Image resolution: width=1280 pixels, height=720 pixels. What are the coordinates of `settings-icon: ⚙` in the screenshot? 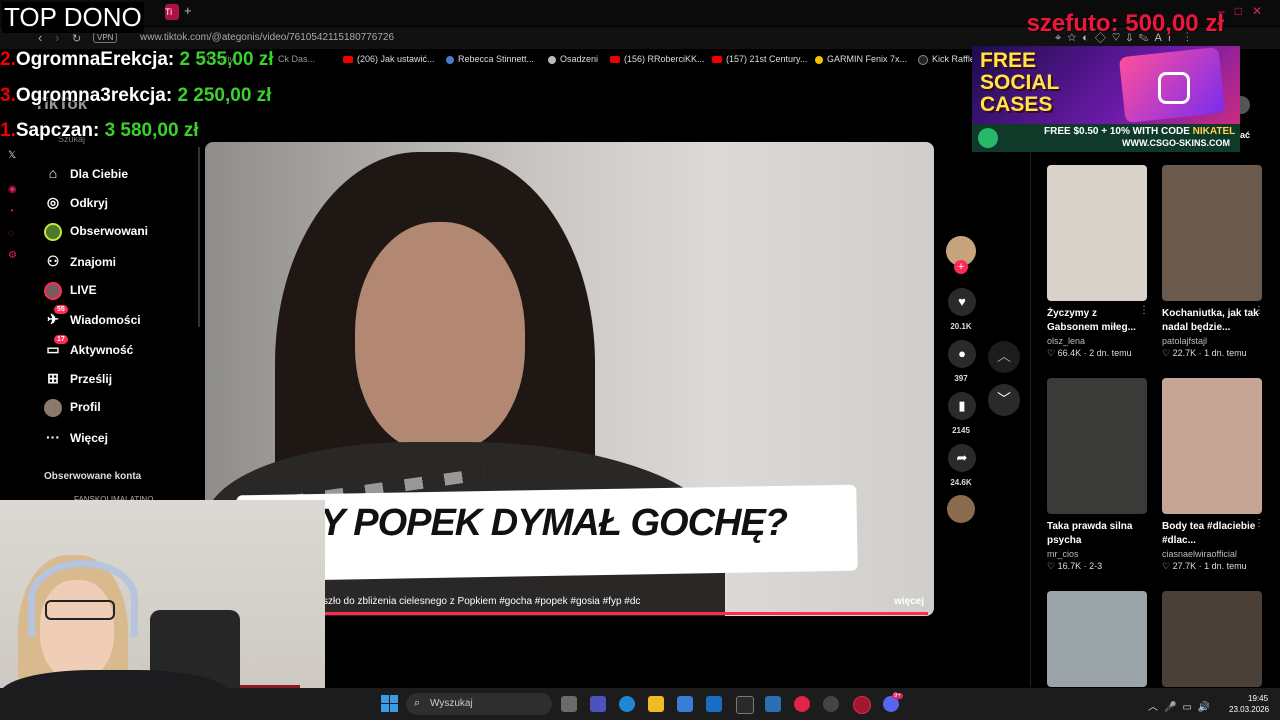 It's located at (12, 255).